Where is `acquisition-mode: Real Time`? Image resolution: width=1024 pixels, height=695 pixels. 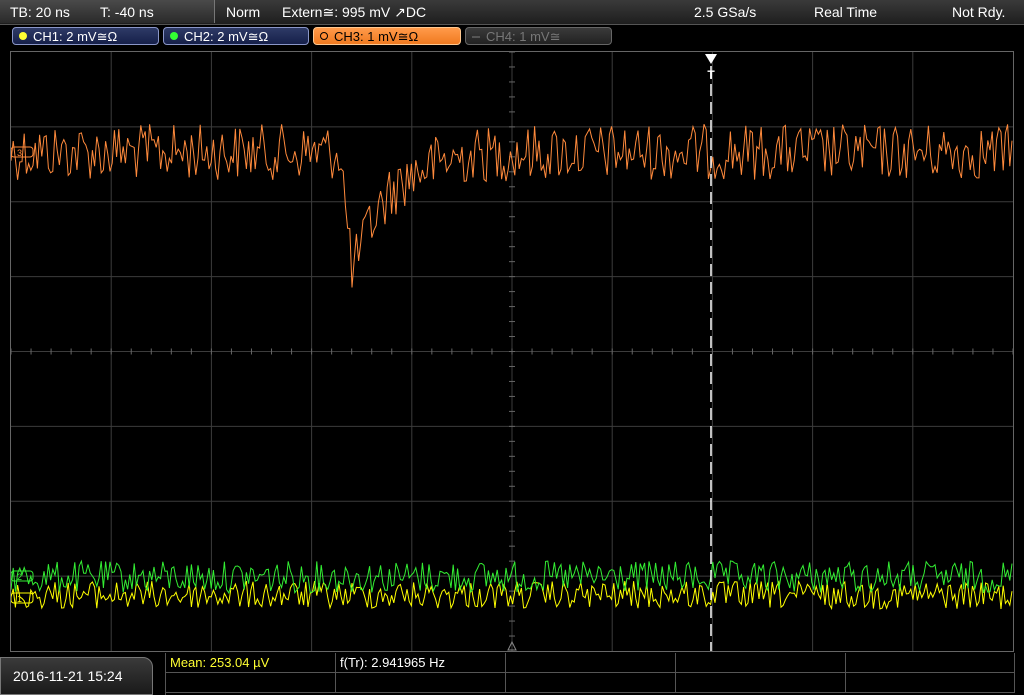
acquisition-mode: Real Time is located at coordinates (845, 12).